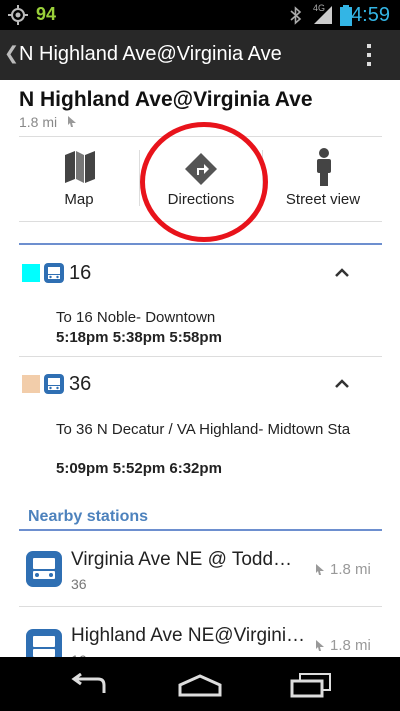 This screenshot has width=400, height=711. I want to click on gps-icon, so click(18, 15).